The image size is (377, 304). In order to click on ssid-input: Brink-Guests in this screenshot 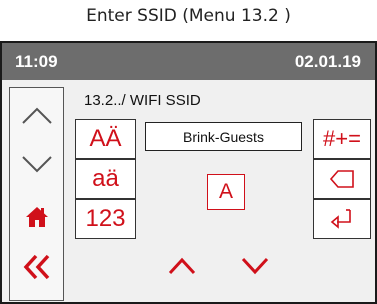, I will do `click(223, 136)`.